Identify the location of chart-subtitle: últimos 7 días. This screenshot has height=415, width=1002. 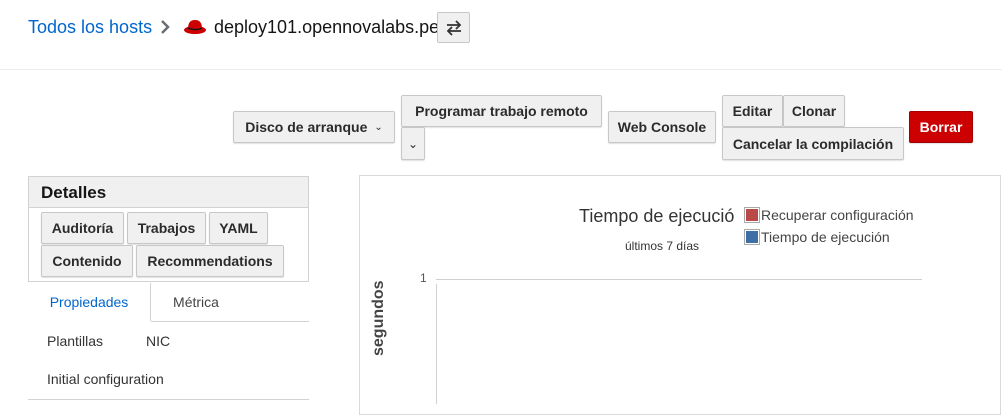
(662, 246).